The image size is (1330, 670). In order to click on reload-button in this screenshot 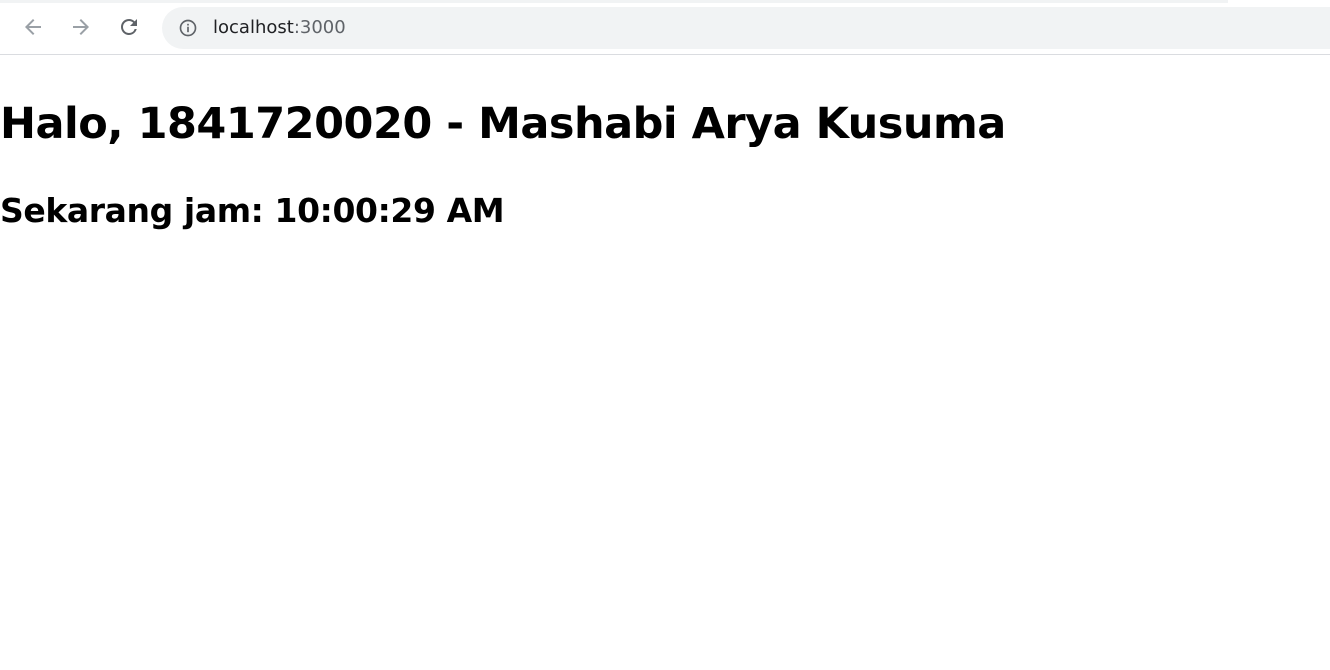, I will do `click(129, 27)`.